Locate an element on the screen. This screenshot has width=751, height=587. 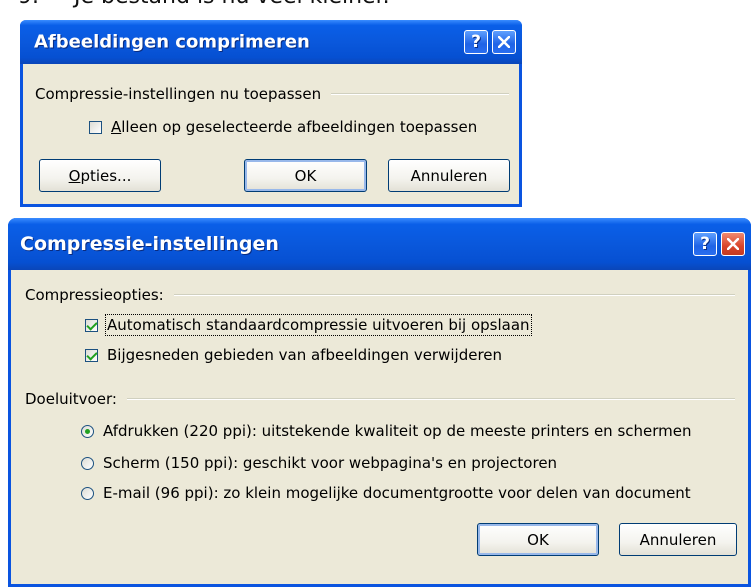
titlebar: Afbeeldingen comprimeren ? is located at coordinates (271, 42).